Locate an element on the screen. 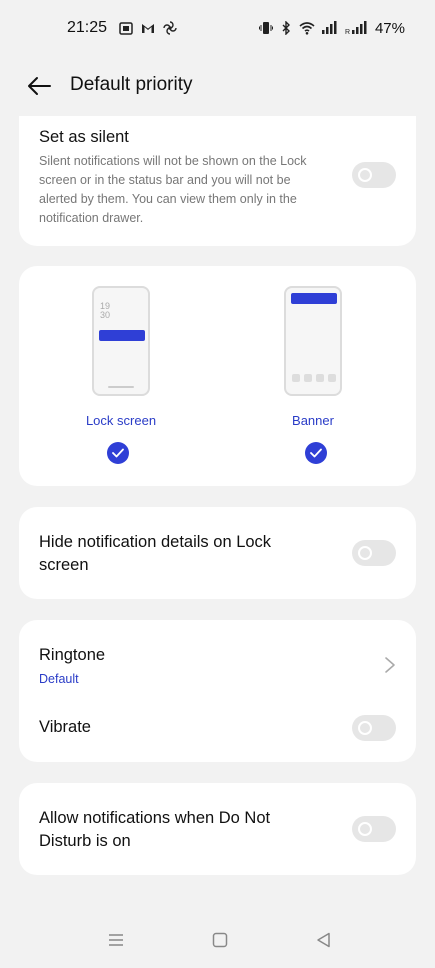 The image size is (435, 968). lock-screen-notification-bar is located at coordinates (122, 335).